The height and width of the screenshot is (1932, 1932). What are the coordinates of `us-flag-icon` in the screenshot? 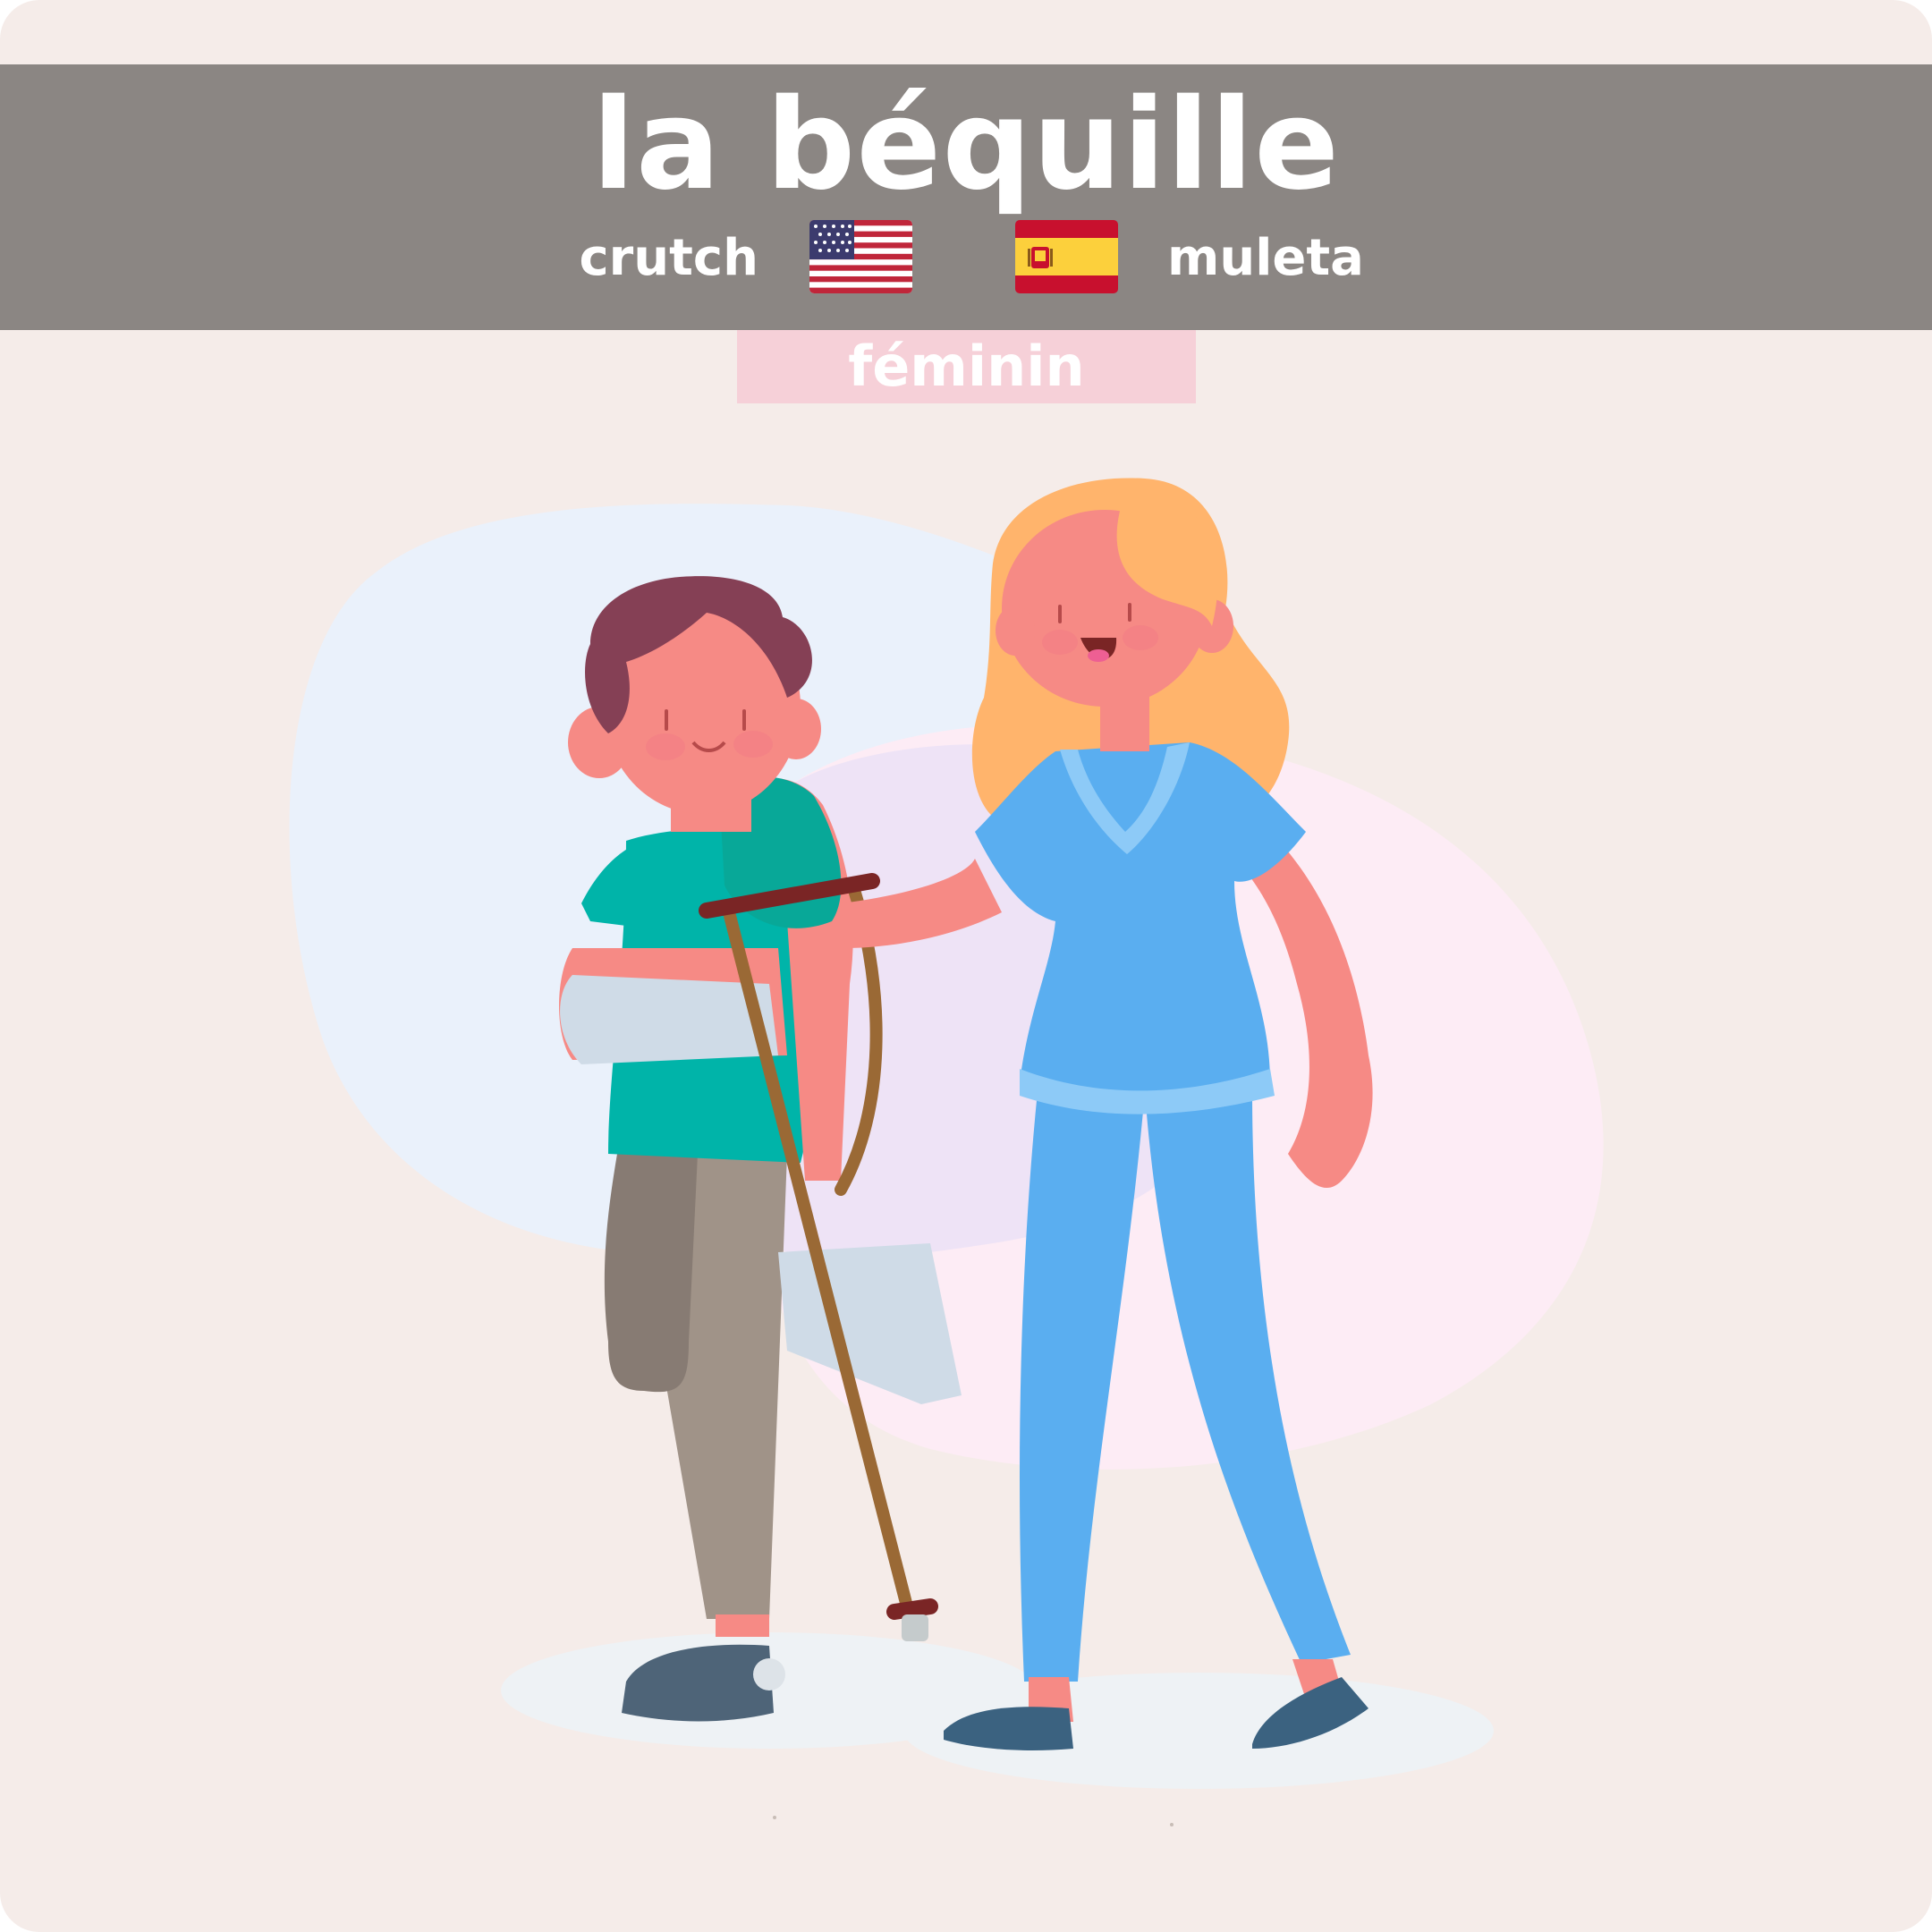 It's located at (860, 256).